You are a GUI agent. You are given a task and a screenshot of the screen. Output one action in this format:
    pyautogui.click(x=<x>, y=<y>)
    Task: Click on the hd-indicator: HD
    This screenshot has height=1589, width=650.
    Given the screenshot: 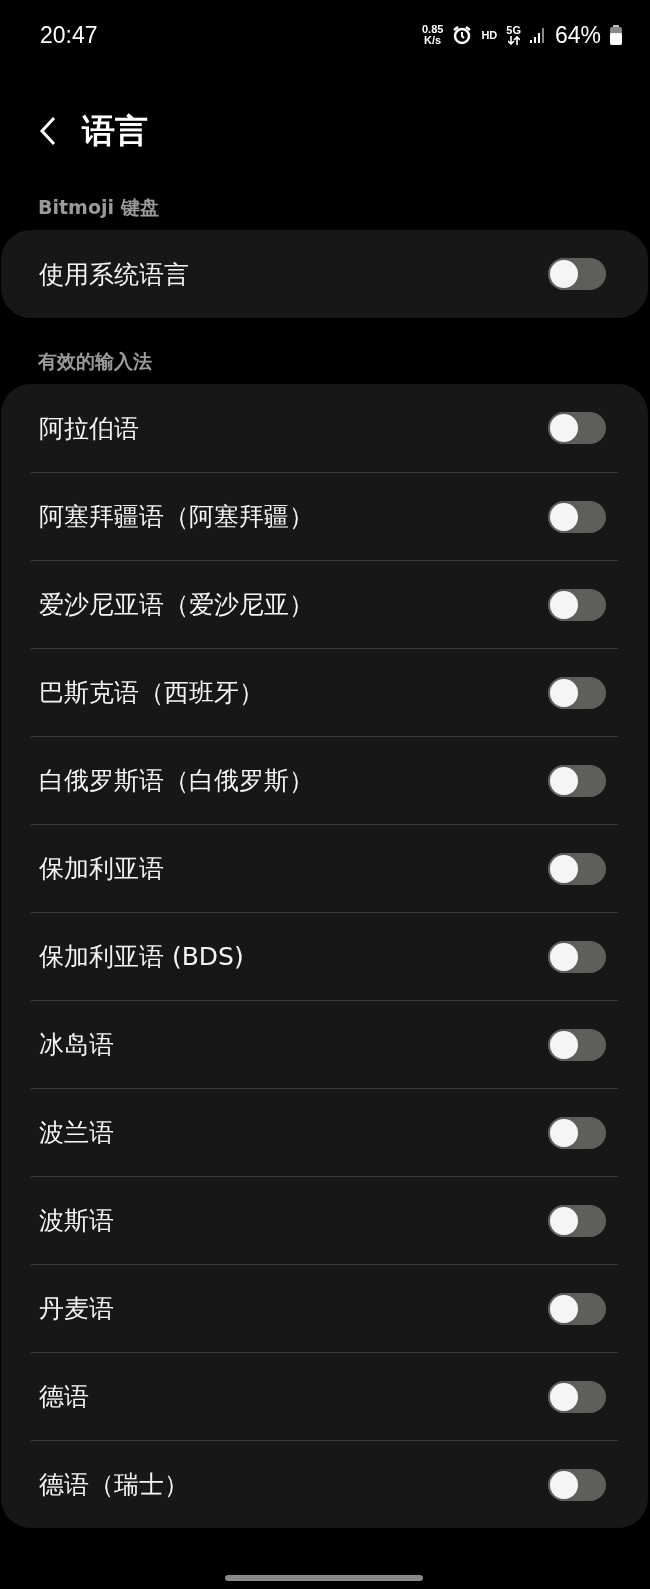 What is the action you would take?
    pyautogui.click(x=489, y=35)
    